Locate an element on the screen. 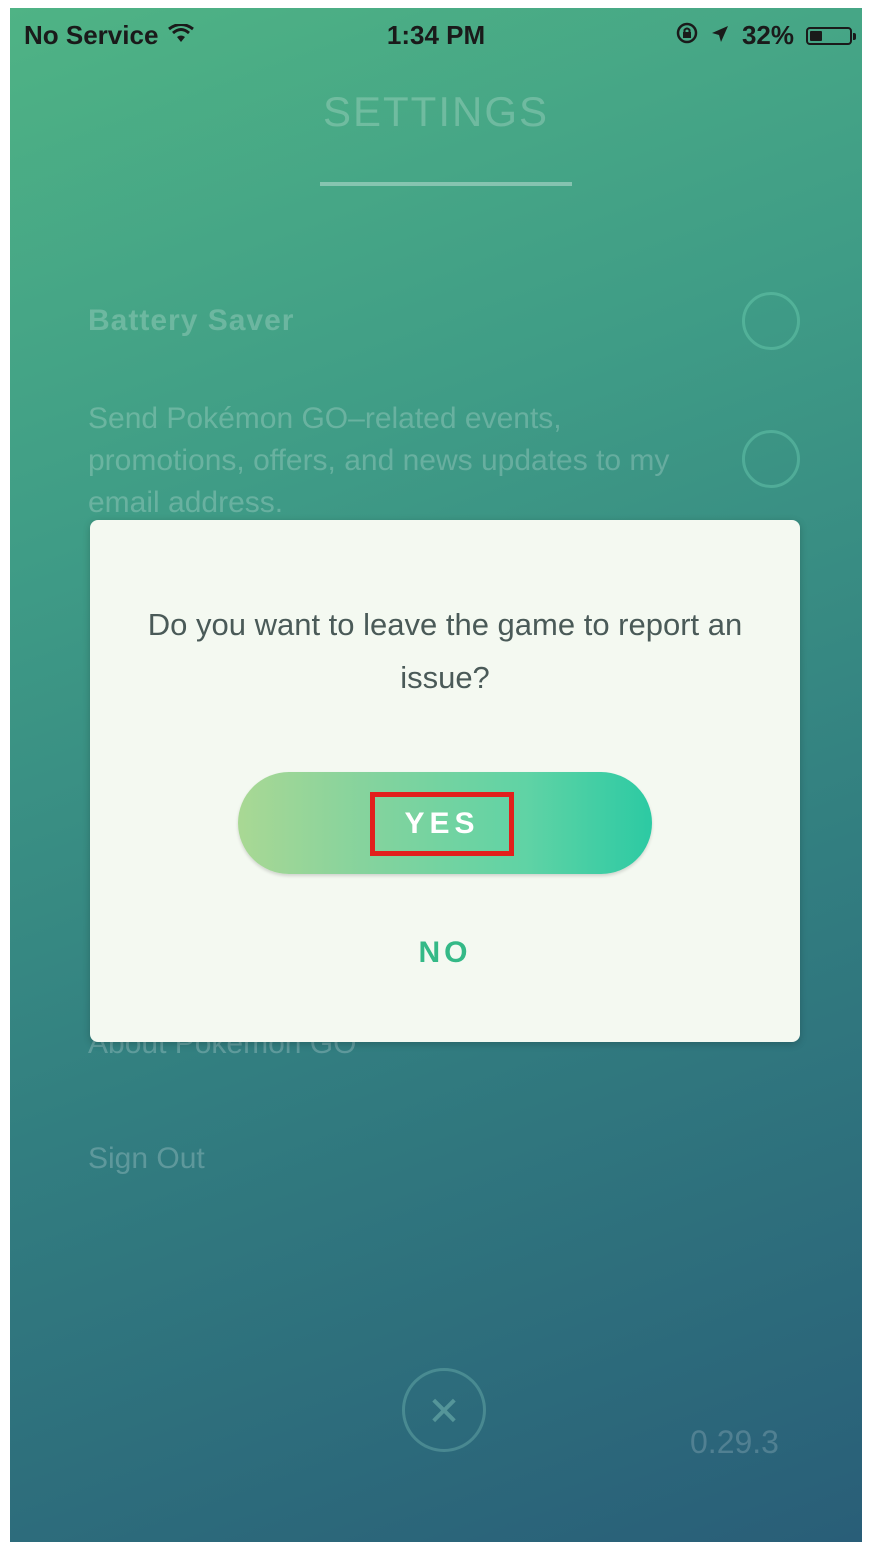 The image size is (870, 1548). lock-rotation-icon is located at coordinates (687, 35).